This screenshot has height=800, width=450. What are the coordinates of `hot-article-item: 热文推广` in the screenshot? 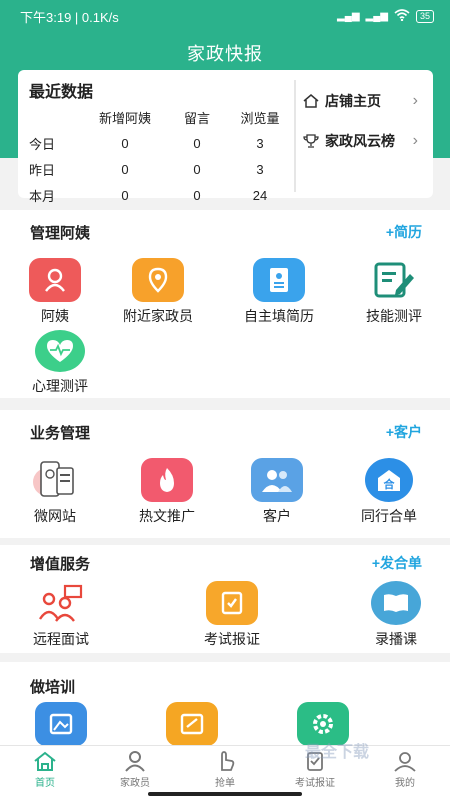 It's located at (167, 492).